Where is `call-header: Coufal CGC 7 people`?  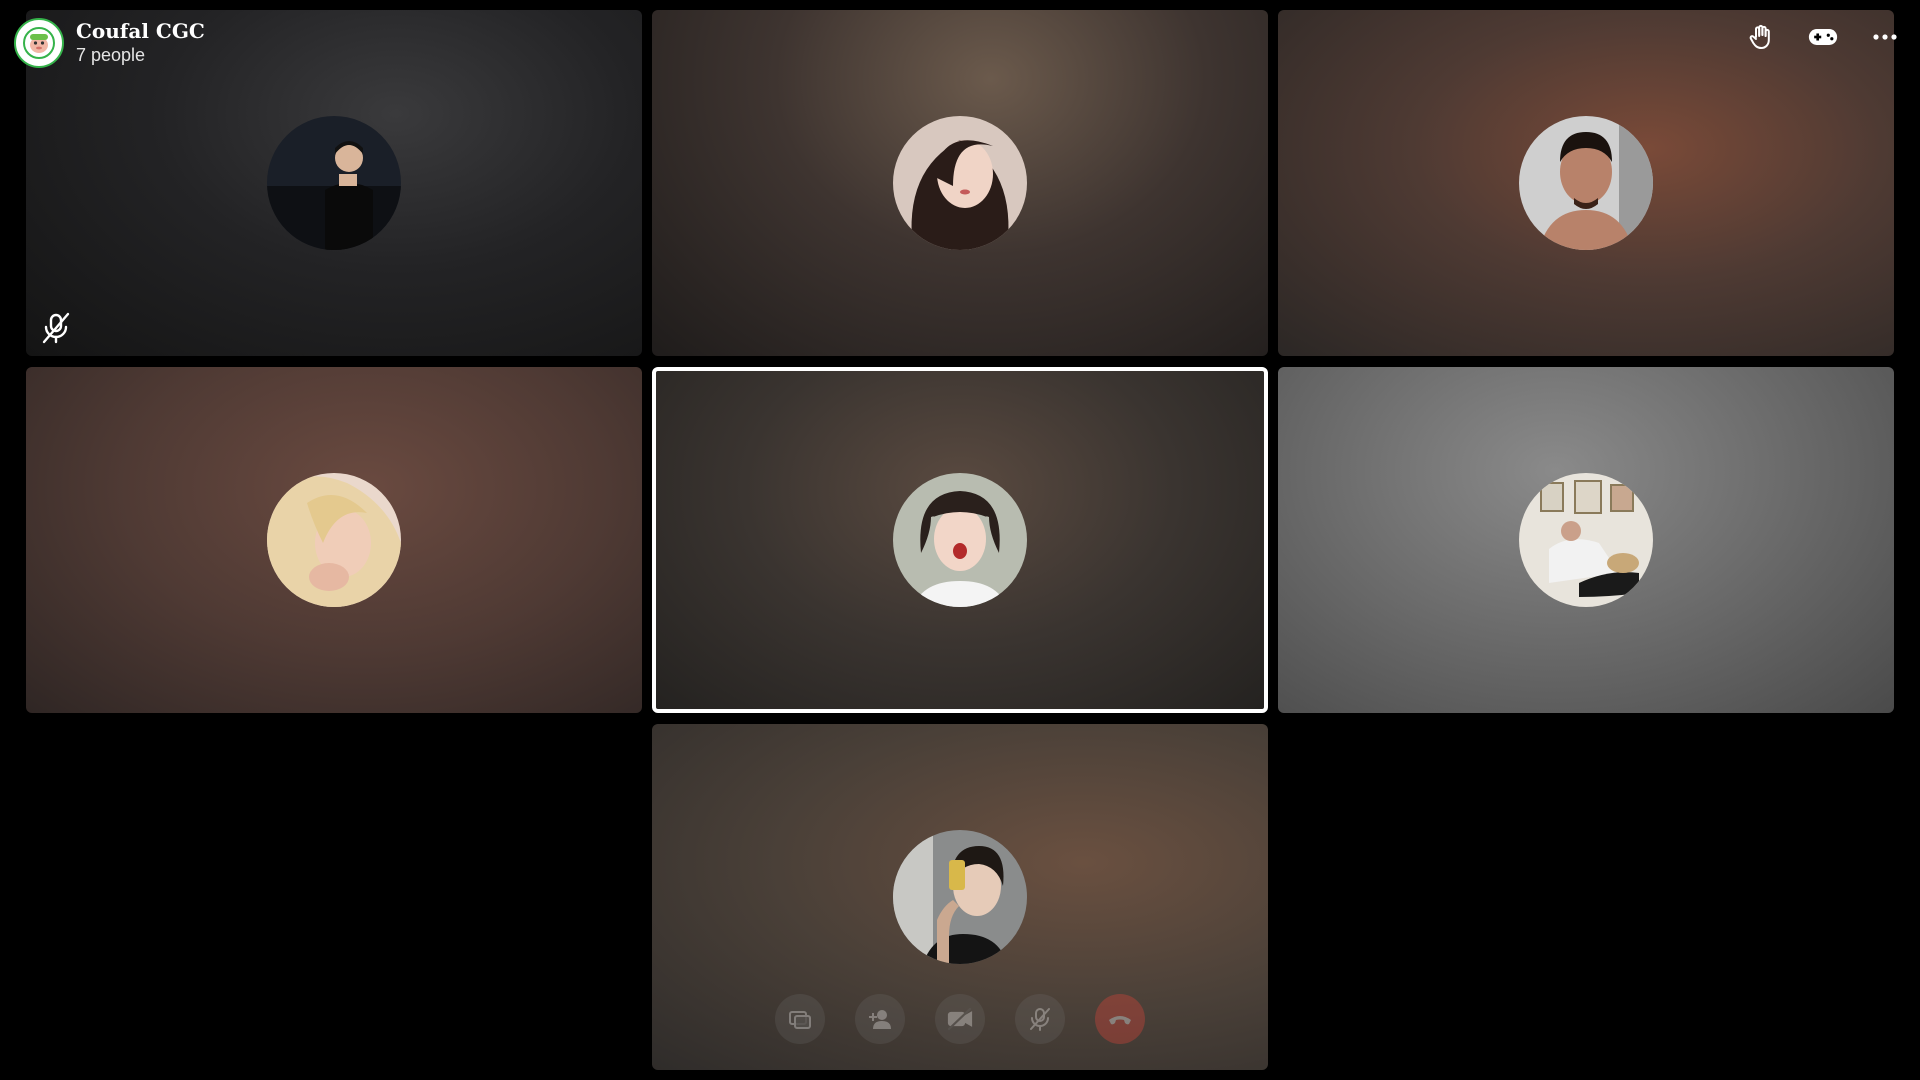 call-header: Coufal CGC 7 people is located at coordinates (109, 43).